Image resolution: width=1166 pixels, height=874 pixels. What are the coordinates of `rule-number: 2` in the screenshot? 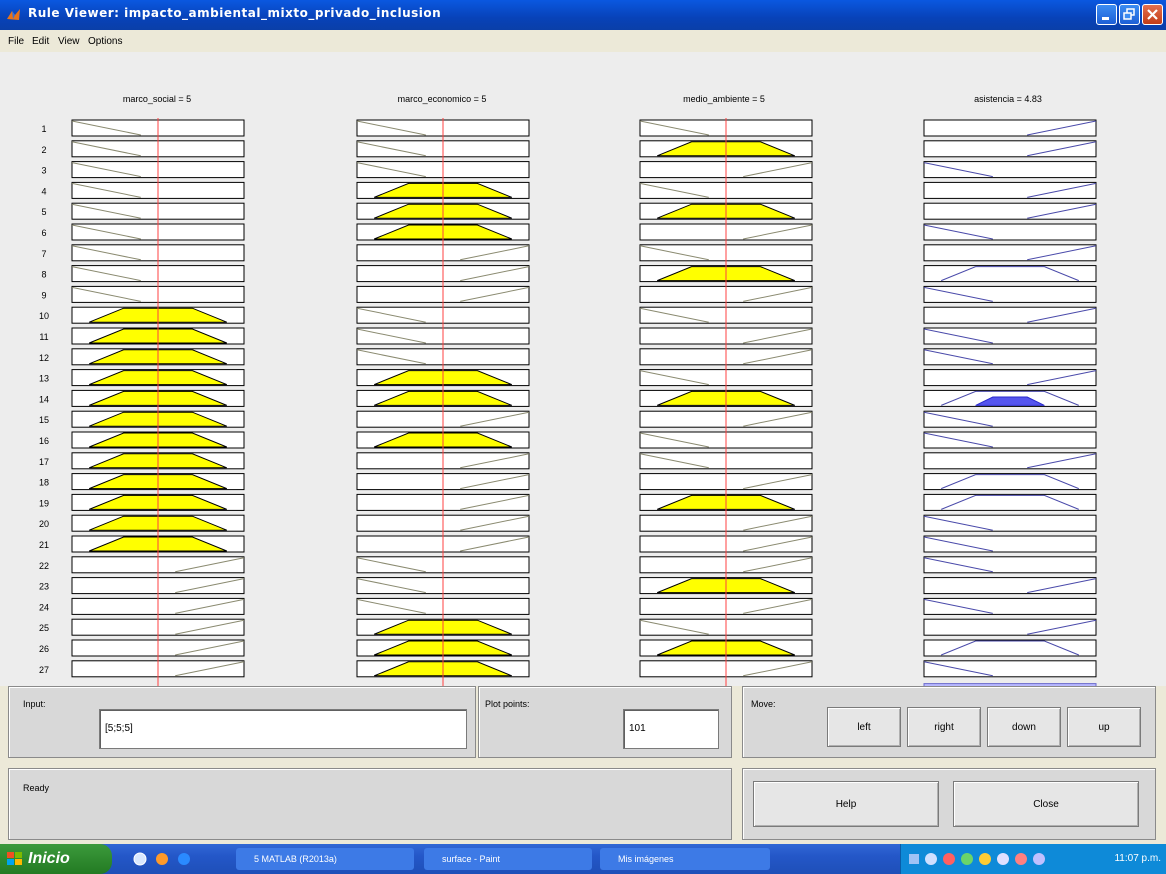 It's located at (43, 150).